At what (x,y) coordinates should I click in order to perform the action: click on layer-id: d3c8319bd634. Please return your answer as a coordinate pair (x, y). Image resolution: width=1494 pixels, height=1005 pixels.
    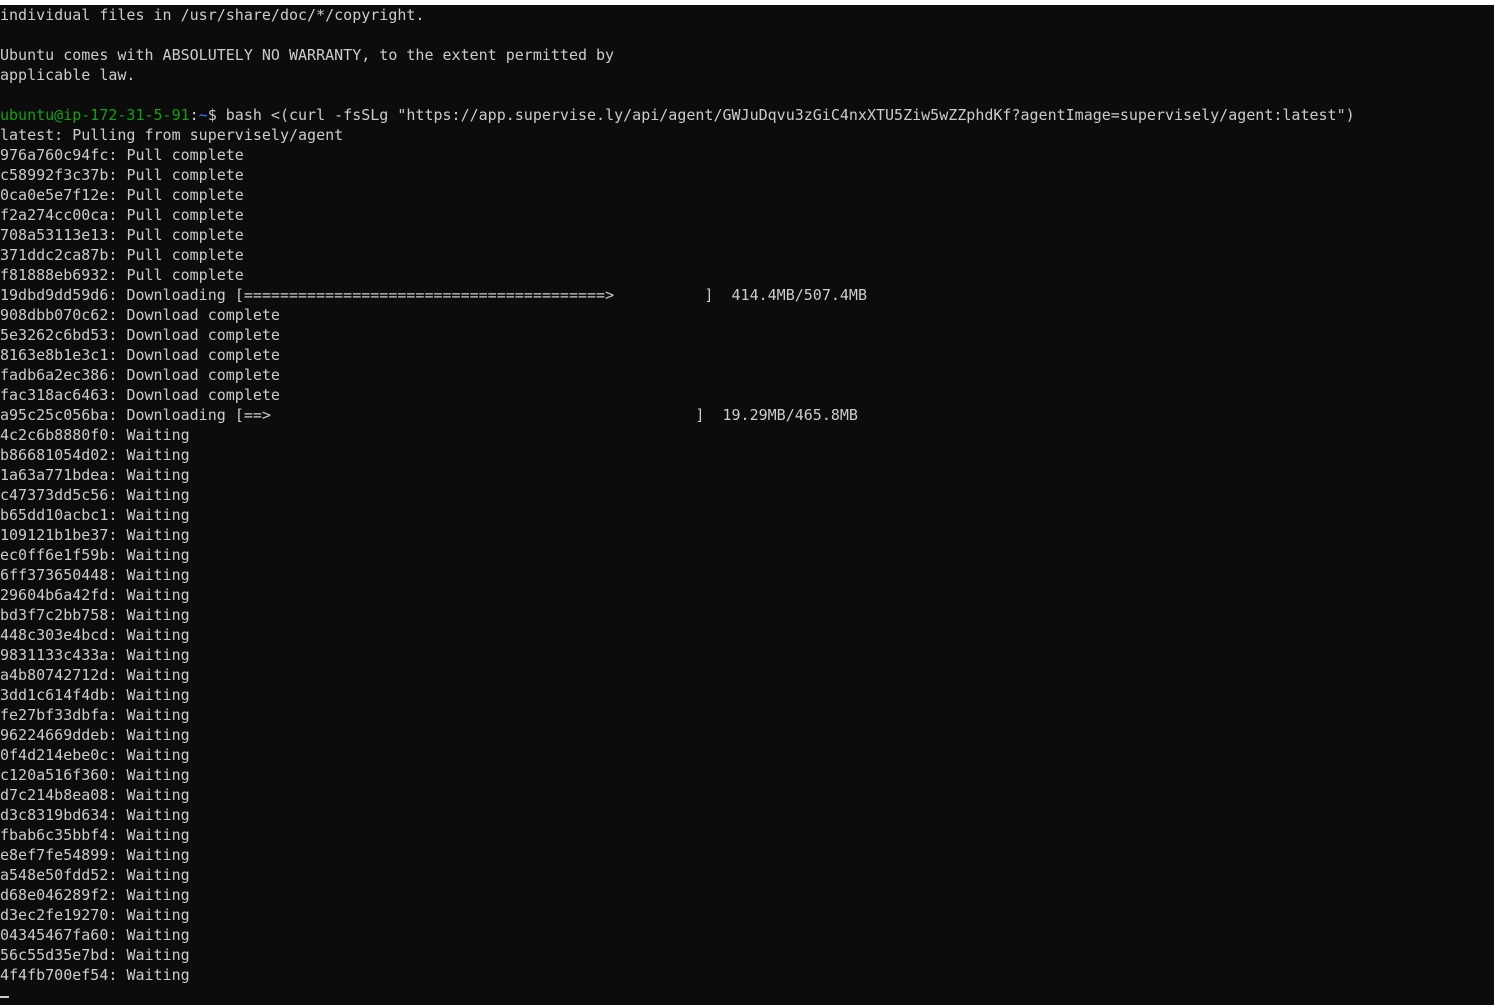
    Looking at the image, I should click on (54, 815).